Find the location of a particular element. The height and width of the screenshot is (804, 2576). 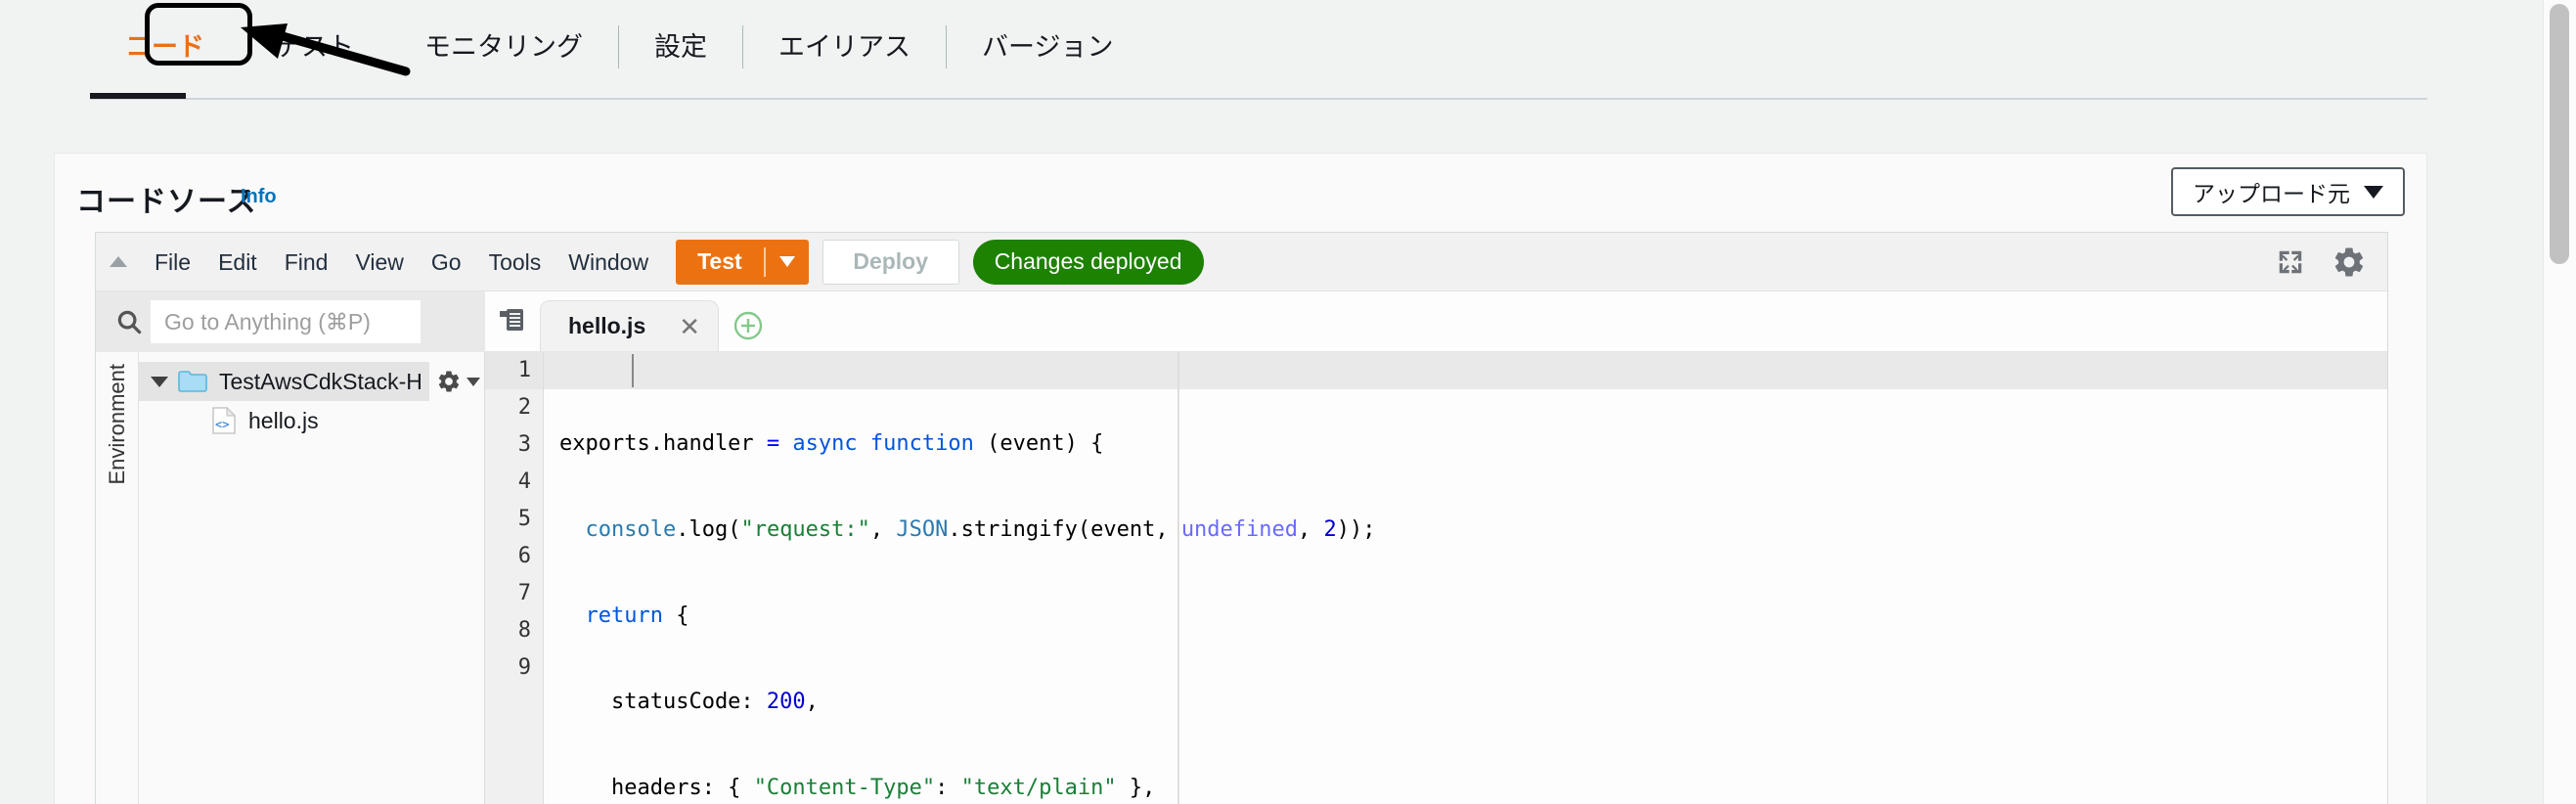

tab-monitoring: モニタリング is located at coordinates (503, 47).